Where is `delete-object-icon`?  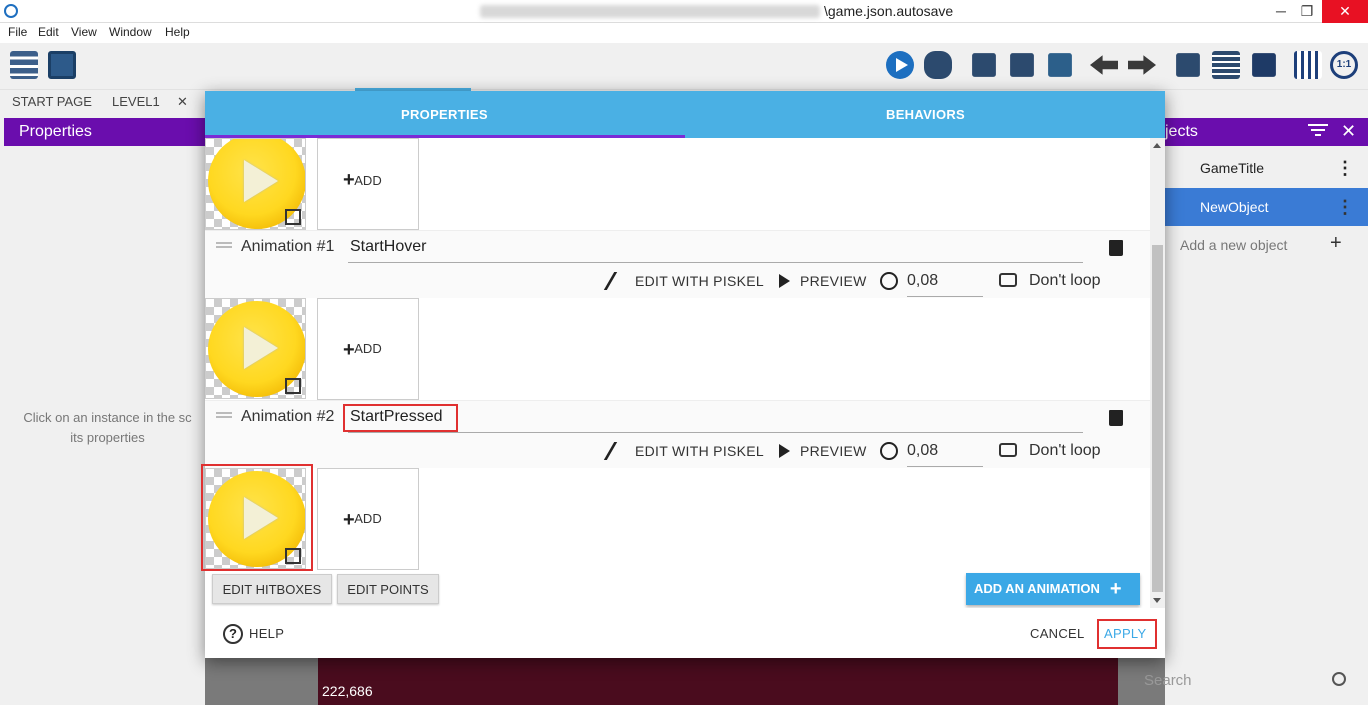 delete-object-icon is located at coordinates (1188, 65).